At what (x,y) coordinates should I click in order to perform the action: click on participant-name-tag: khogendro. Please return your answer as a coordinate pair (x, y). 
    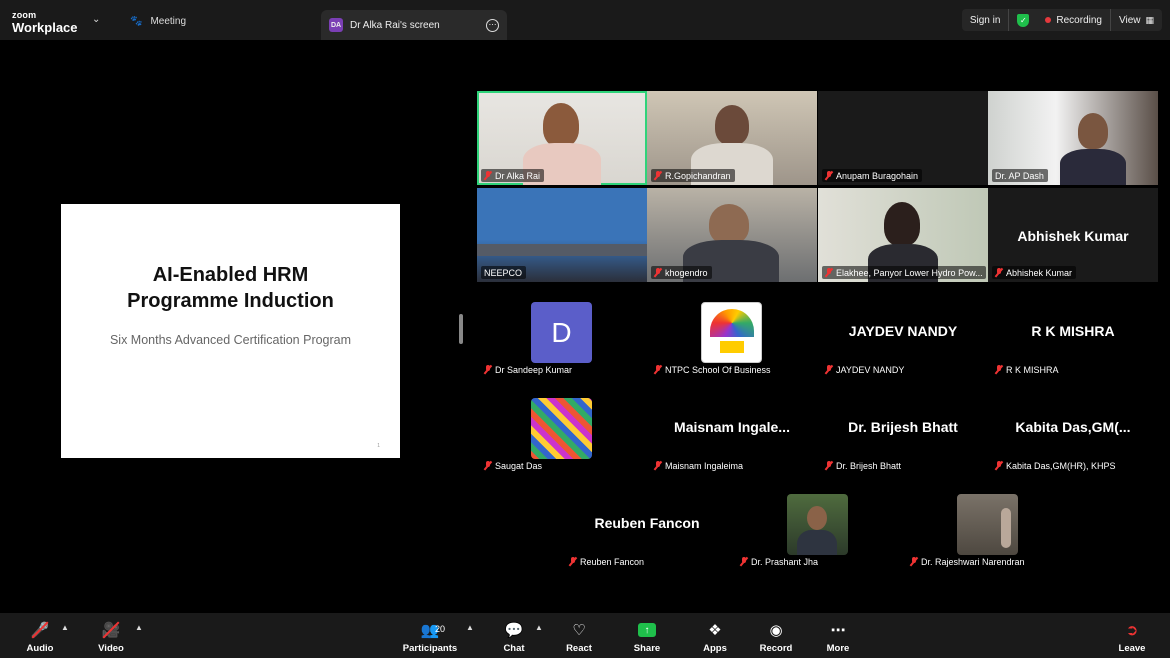
    Looking at the image, I should click on (681, 272).